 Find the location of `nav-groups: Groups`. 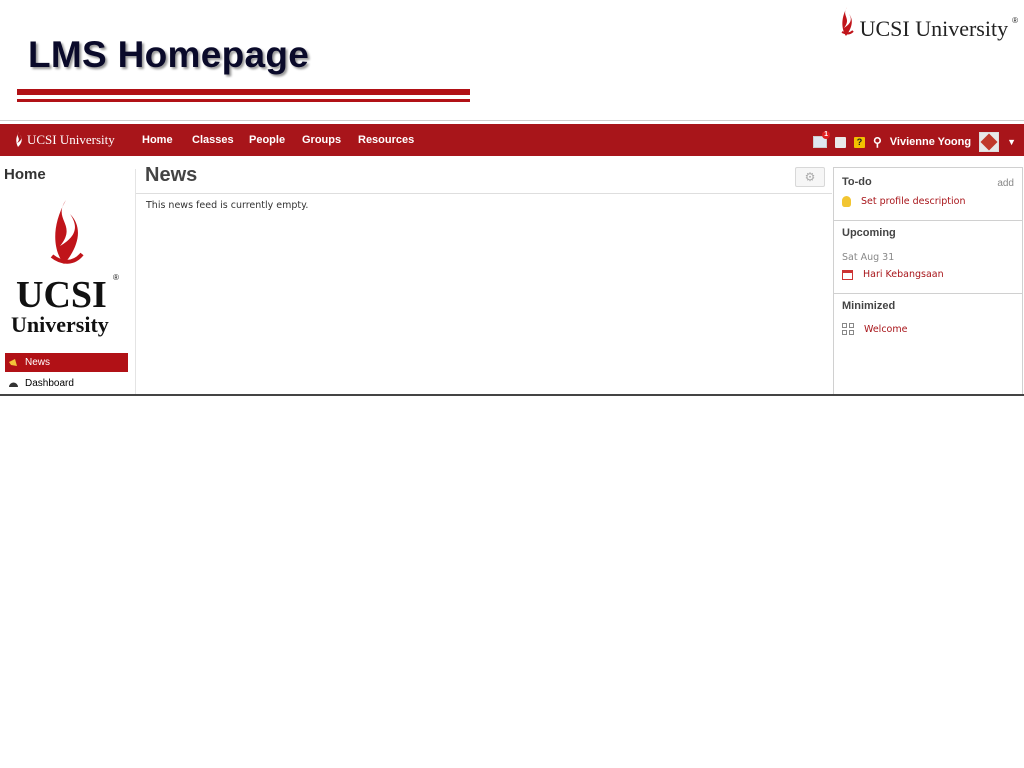

nav-groups: Groups is located at coordinates (321, 140).